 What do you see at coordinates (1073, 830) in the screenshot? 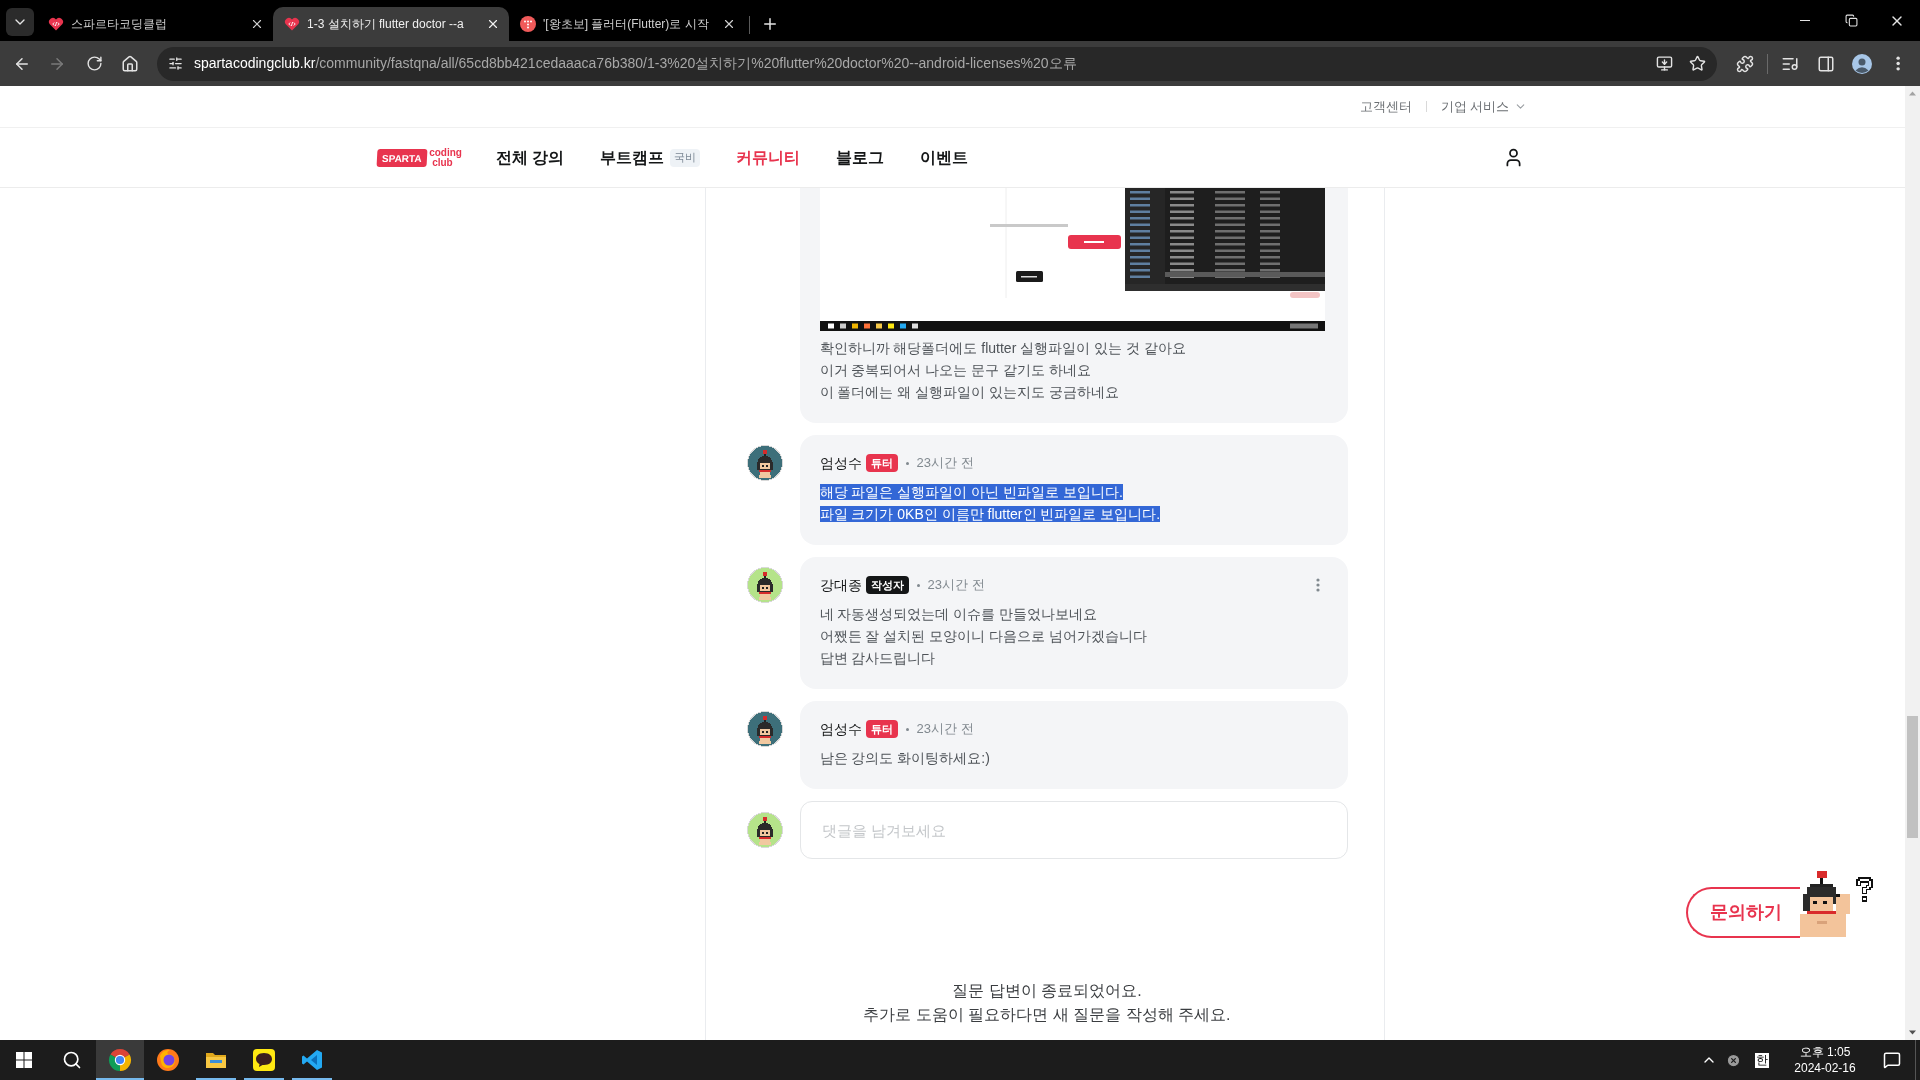
I see `comment-input: 댓글을 남겨보세요` at bounding box center [1073, 830].